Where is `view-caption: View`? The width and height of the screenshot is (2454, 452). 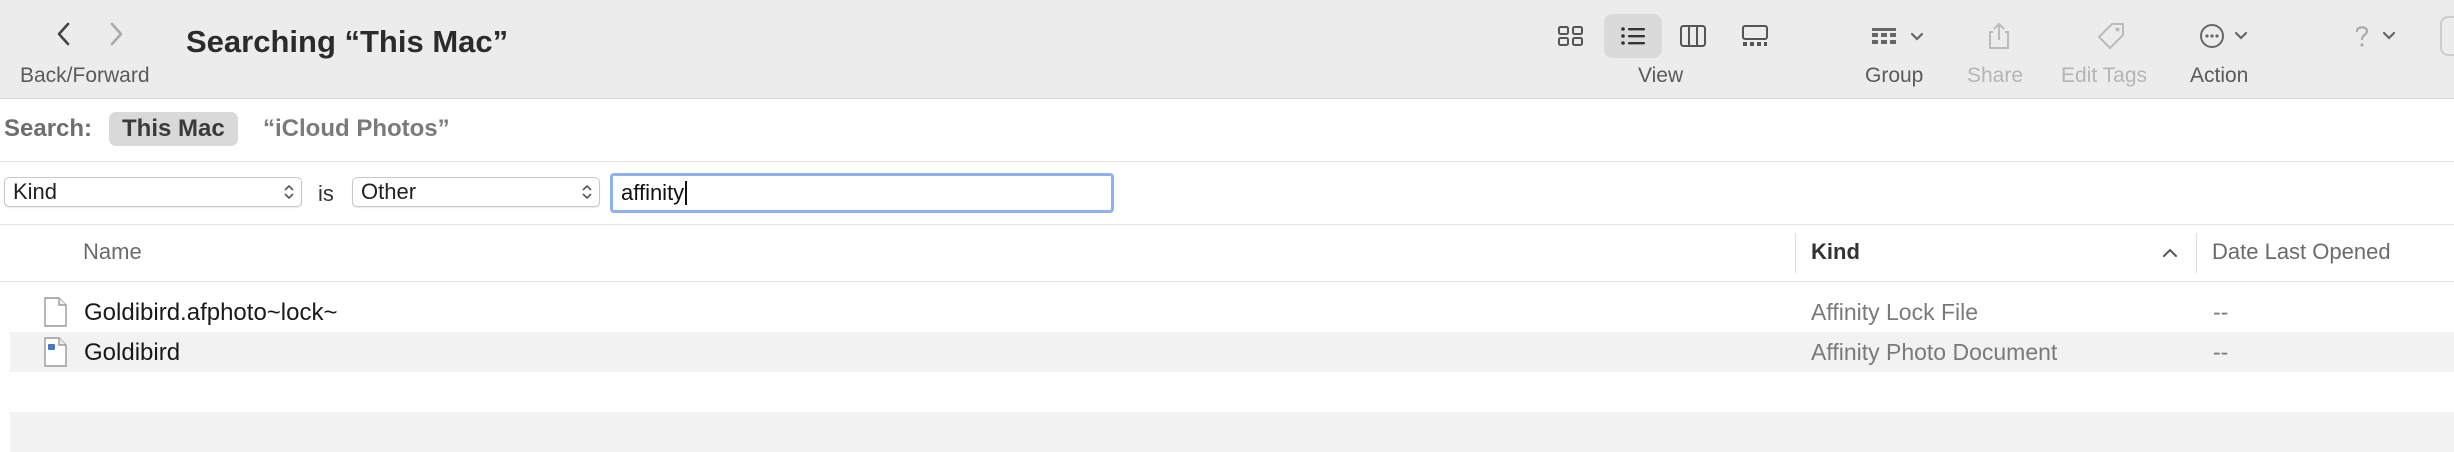 view-caption: View is located at coordinates (1661, 75).